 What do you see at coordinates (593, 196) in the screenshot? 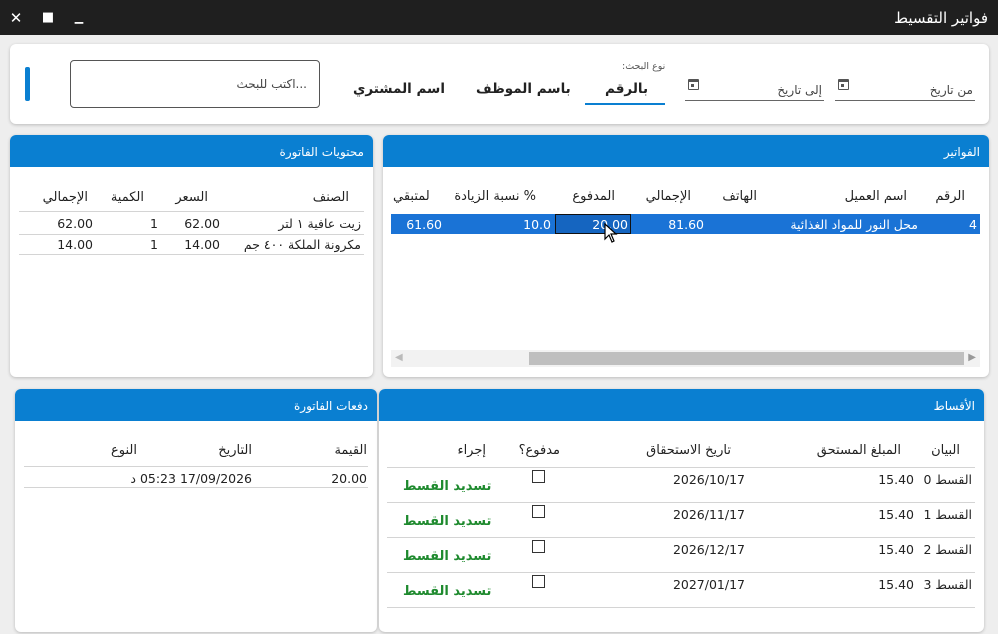
I see `column-header: المدفوع` at bounding box center [593, 196].